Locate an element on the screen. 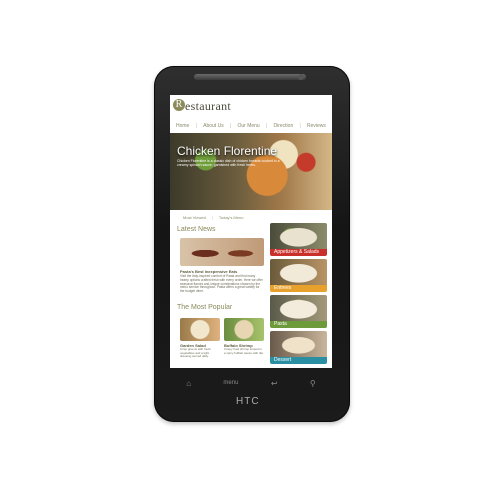  category-label: Pasta is located at coordinates (298, 324).